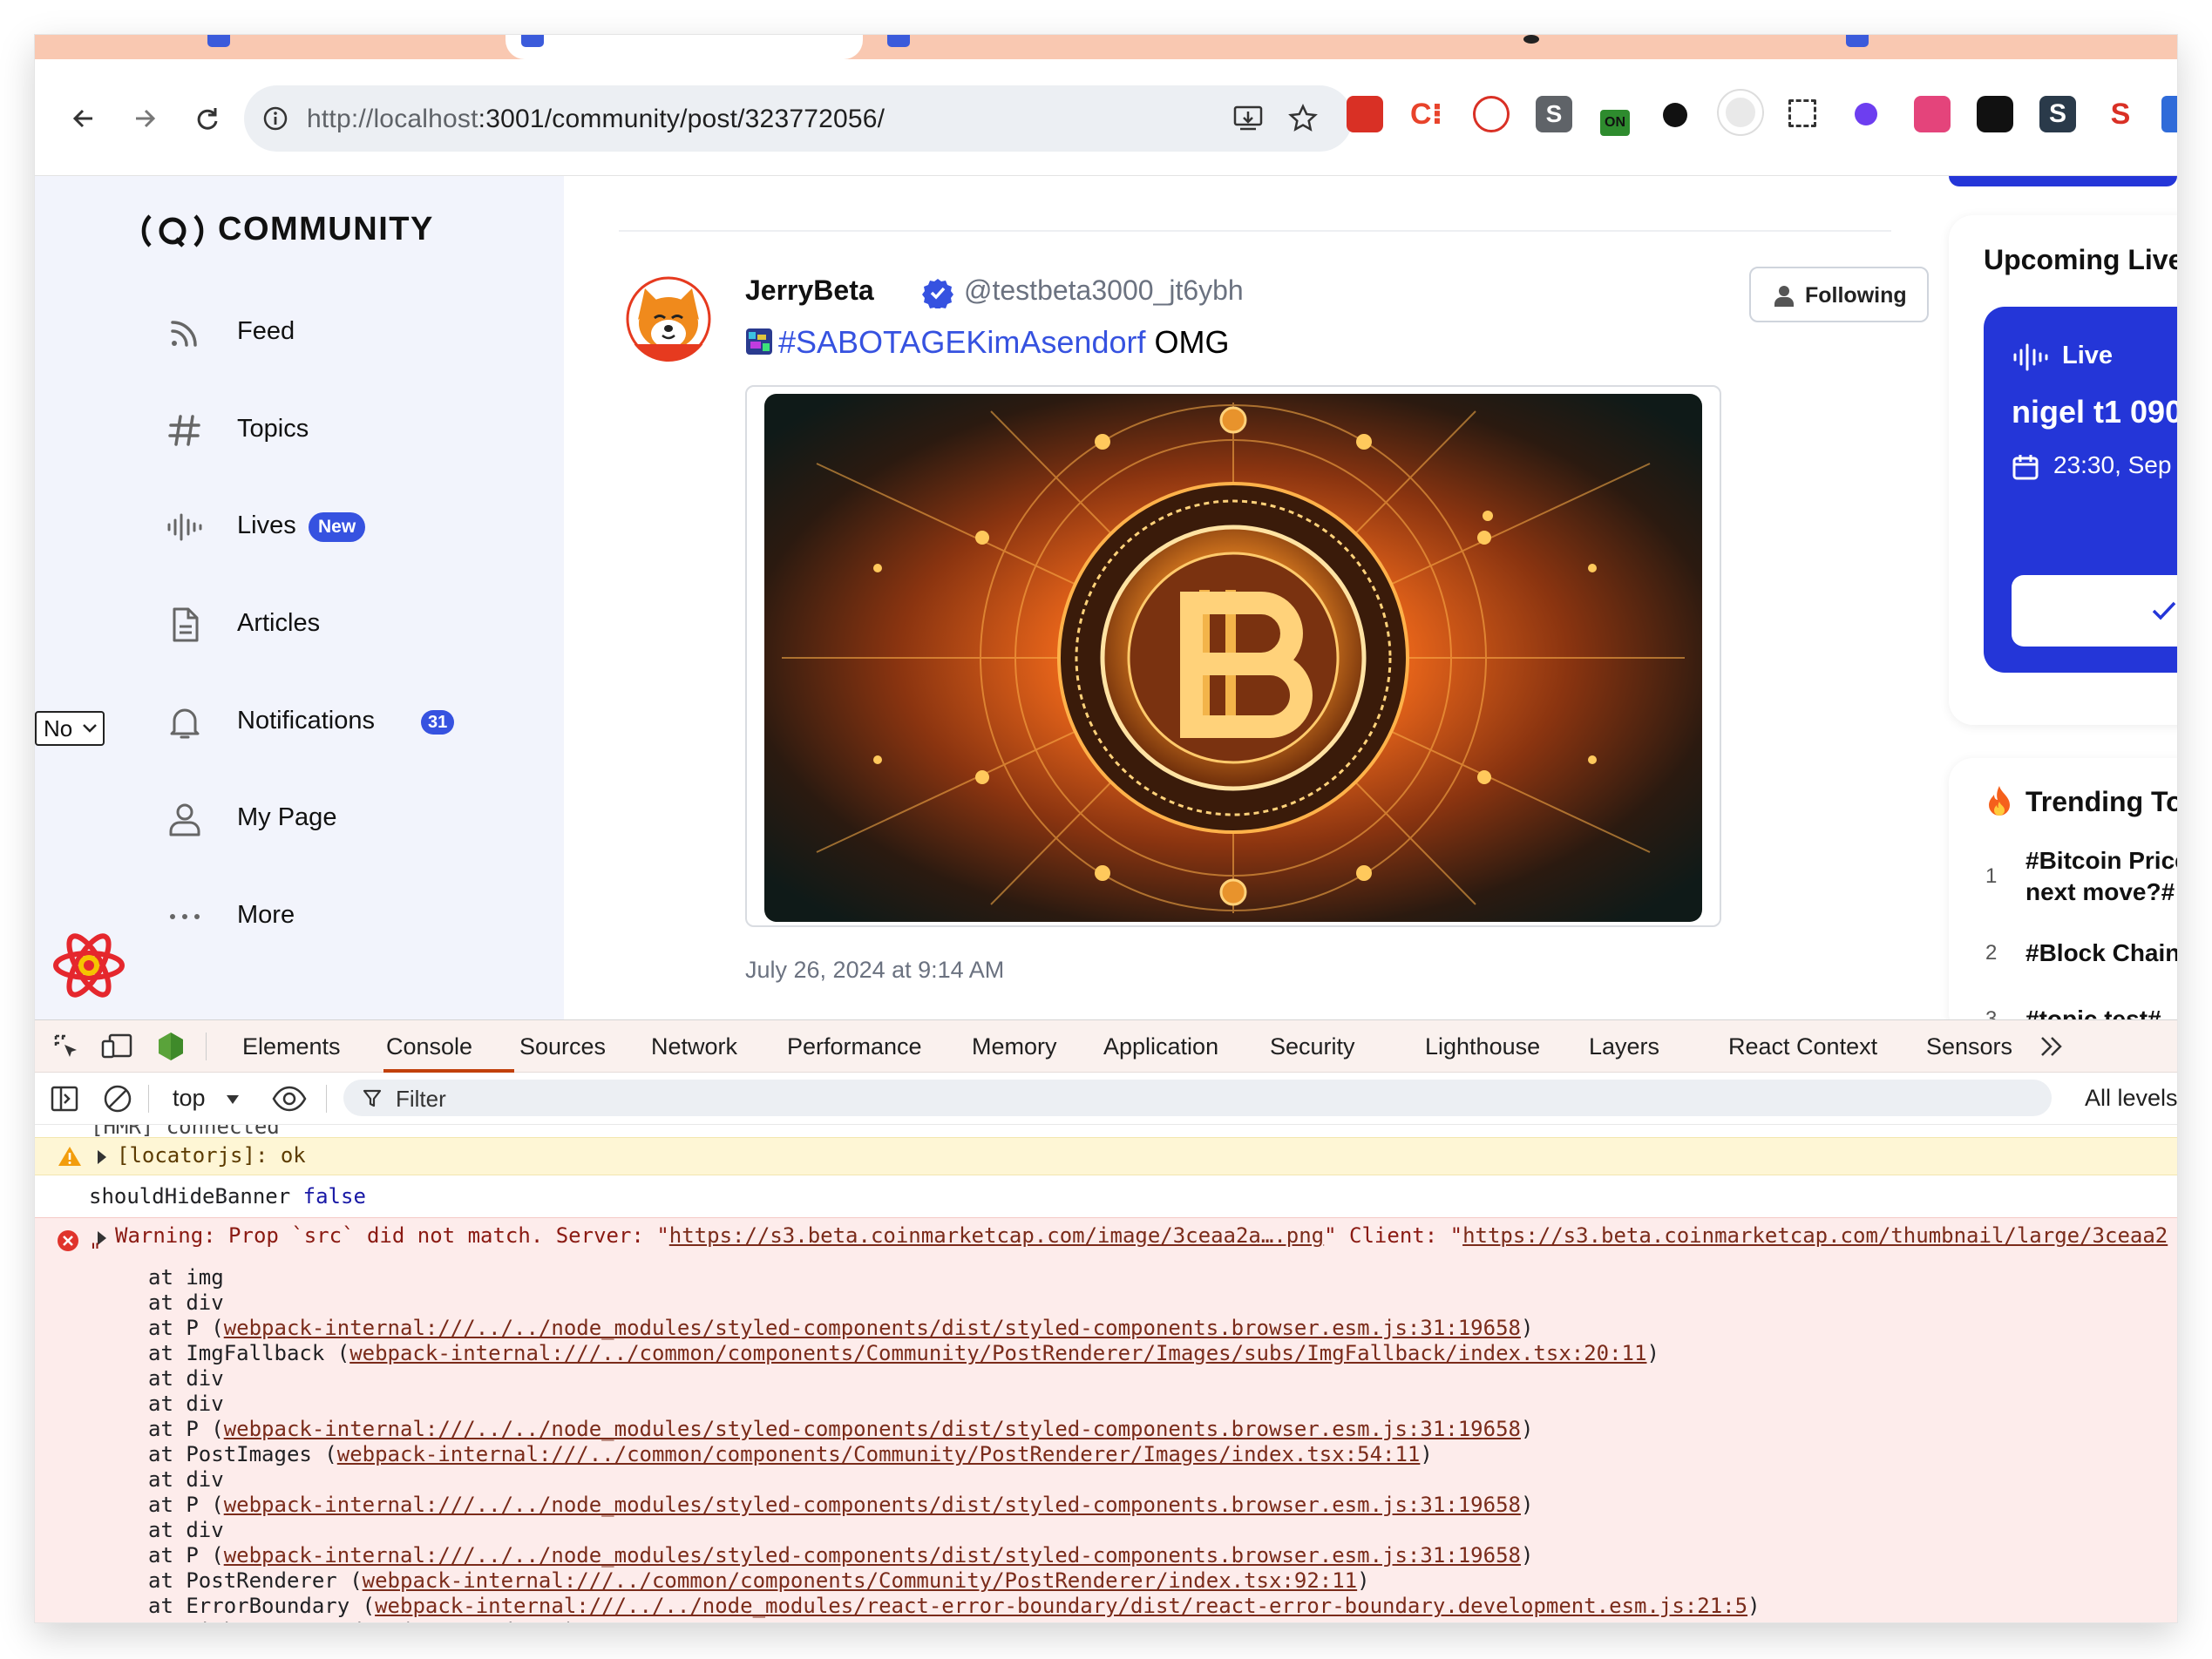  Describe the element at coordinates (1312, 1046) in the screenshot. I see `tab-security: Security` at that location.